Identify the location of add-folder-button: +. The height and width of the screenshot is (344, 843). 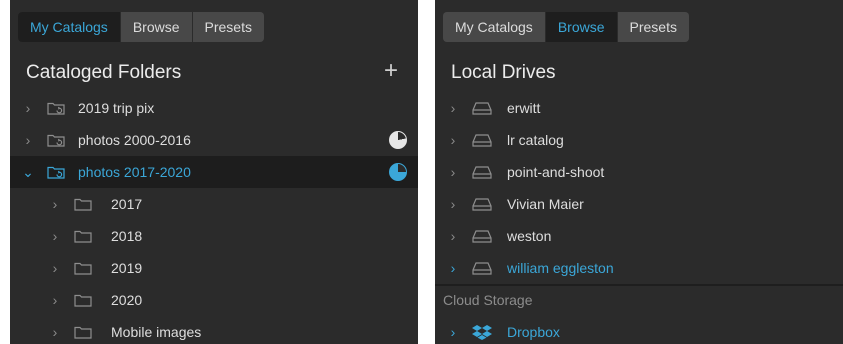
(391, 71).